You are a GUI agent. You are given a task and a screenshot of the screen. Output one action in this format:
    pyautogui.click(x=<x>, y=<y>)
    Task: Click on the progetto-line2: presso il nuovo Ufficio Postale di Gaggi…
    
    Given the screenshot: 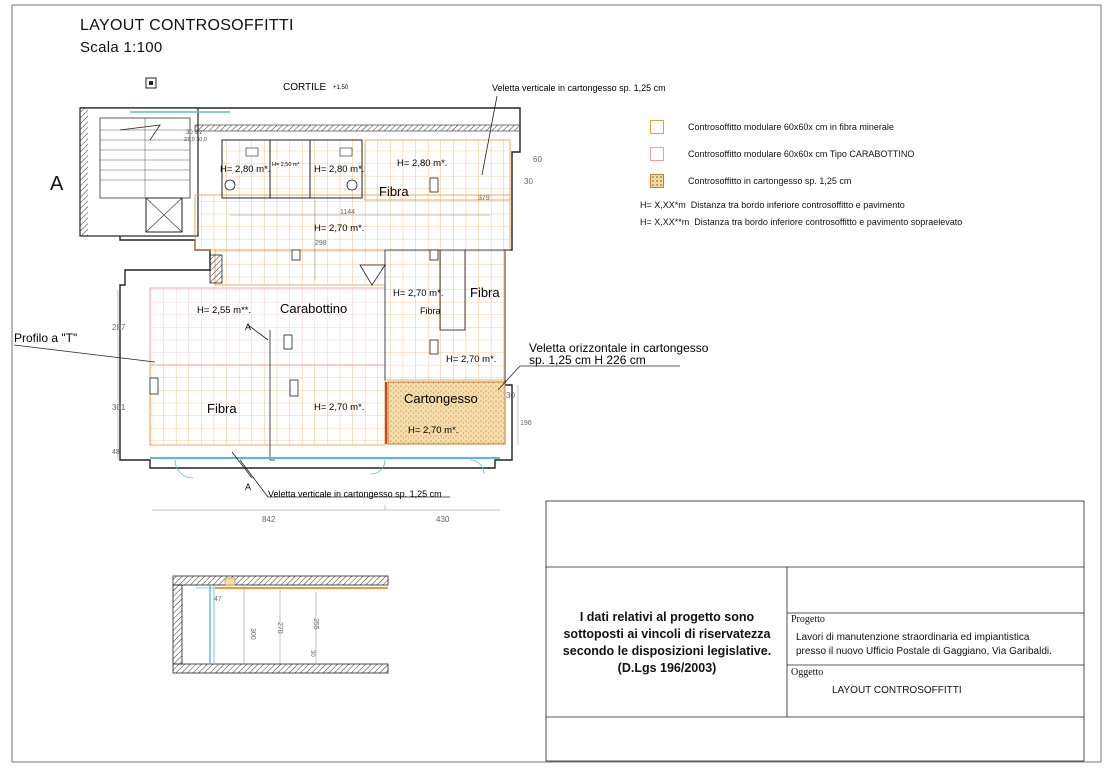 What is the action you would take?
    pyautogui.click(x=924, y=651)
    